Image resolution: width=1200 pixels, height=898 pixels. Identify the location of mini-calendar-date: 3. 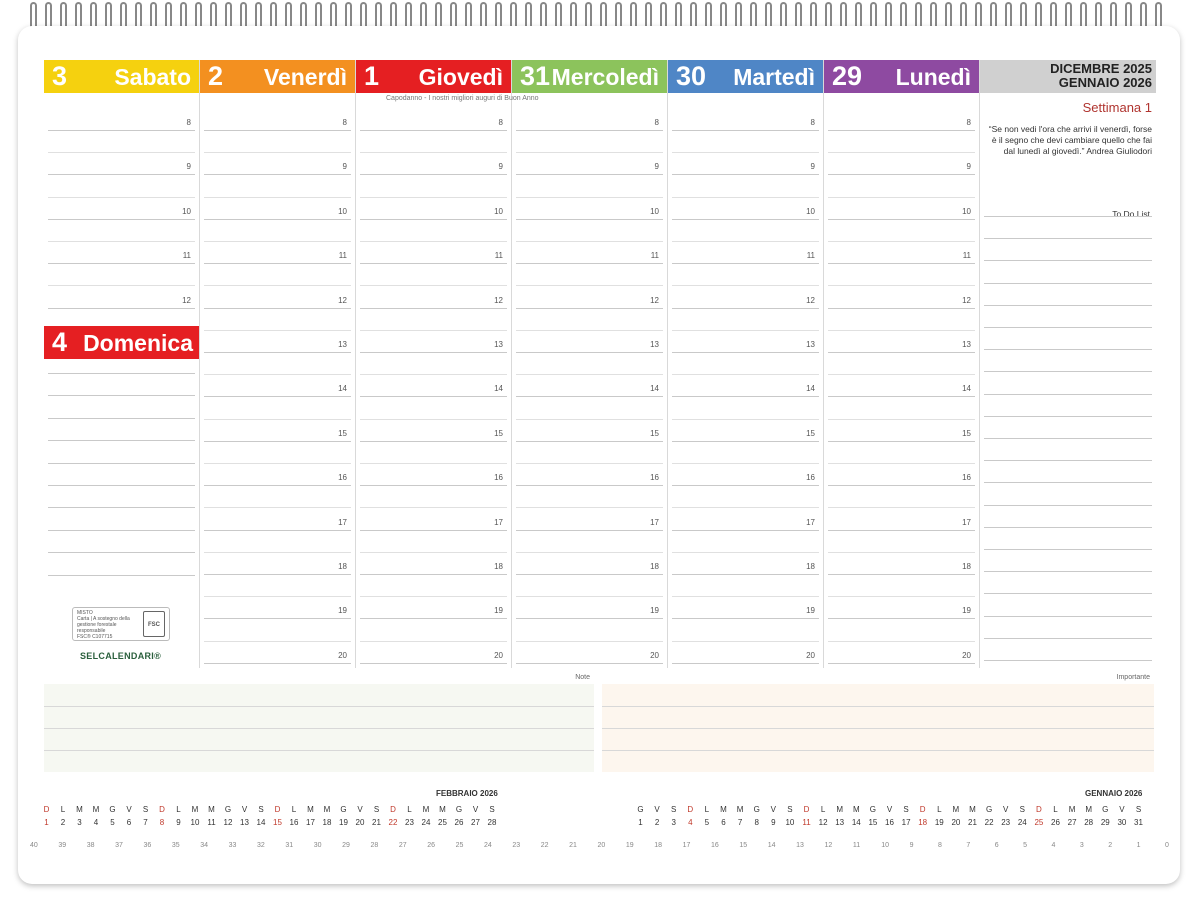
(79, 822).